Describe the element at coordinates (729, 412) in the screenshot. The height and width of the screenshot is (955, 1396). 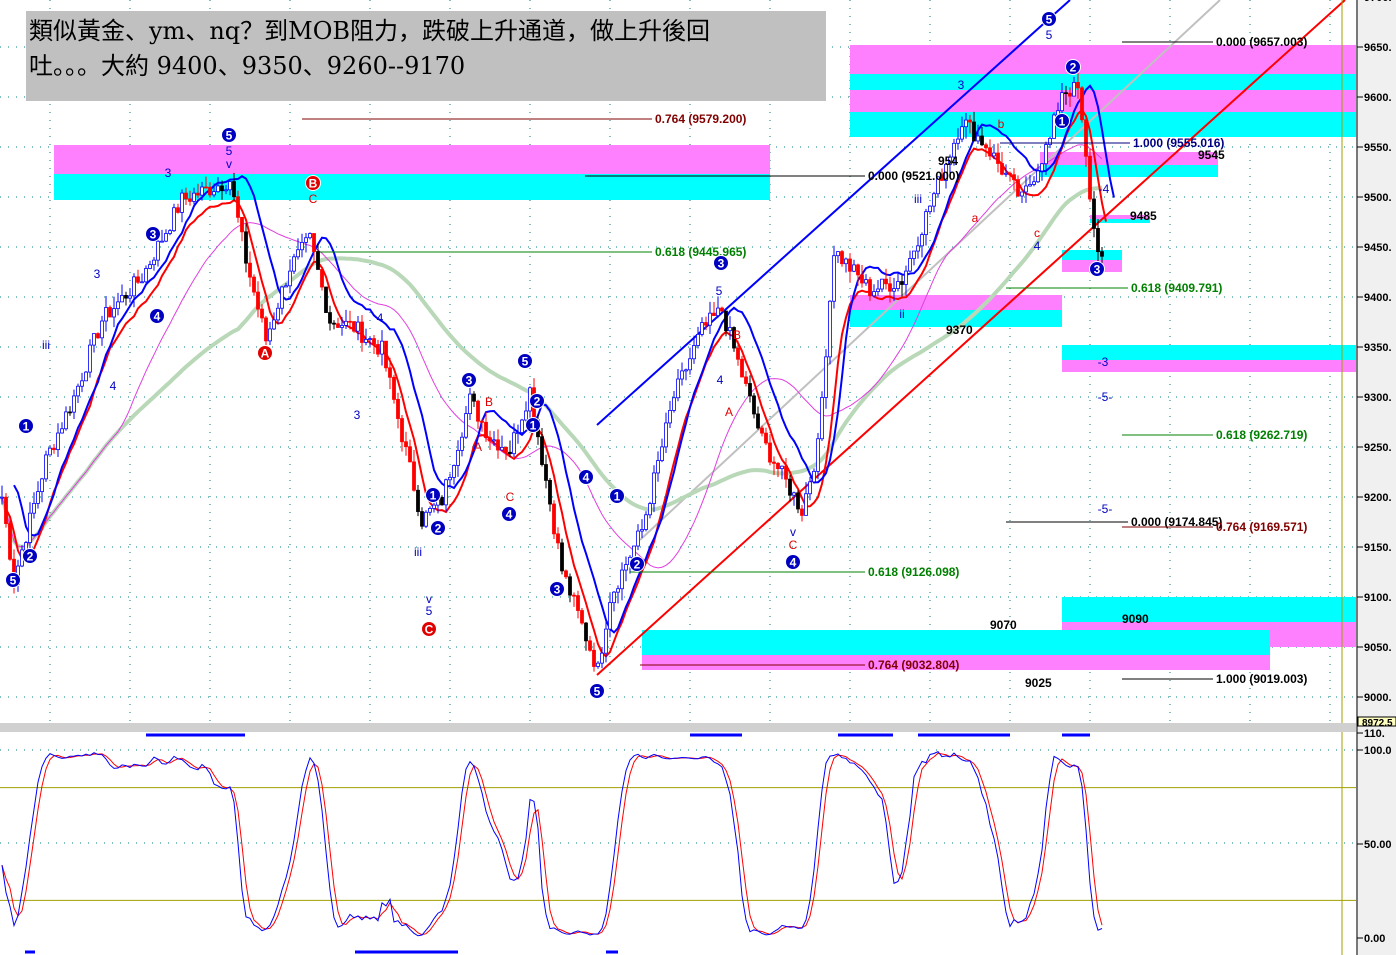
I see `wave-label: A` at that location.